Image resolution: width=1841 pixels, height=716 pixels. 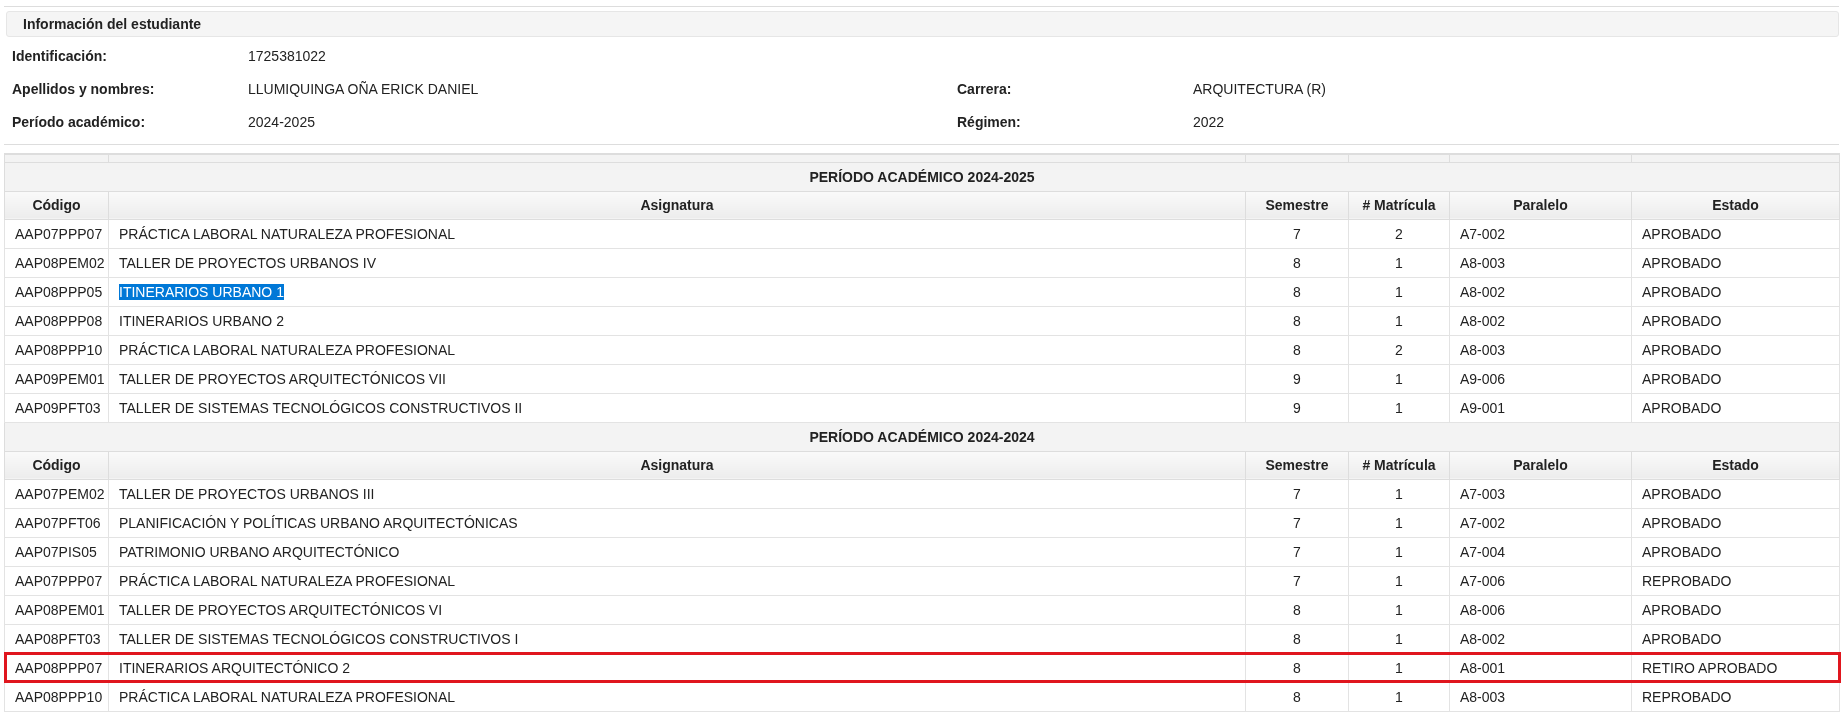 I want to click on field-value: 2022, so click(x=1209, y=122).